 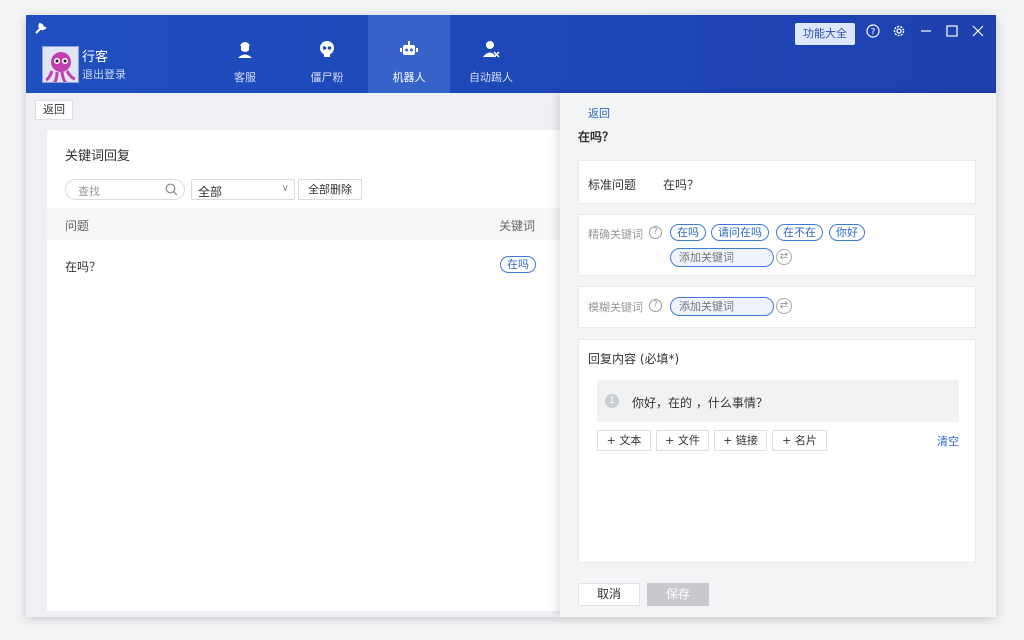 I want to click on table-header: 问题 关键词, so click(x=307, y=224).